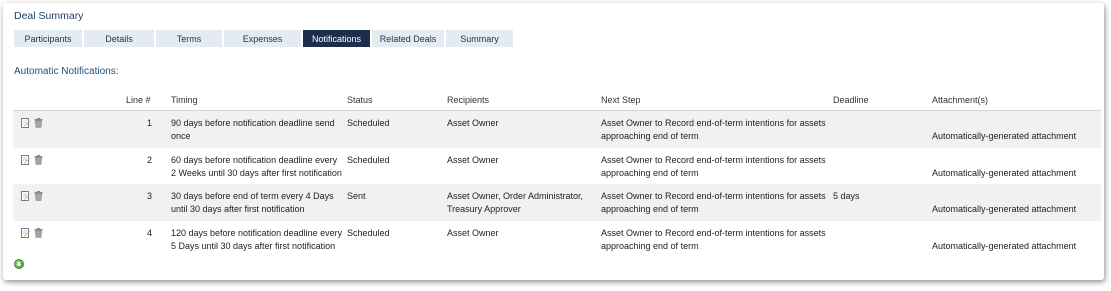 Image resolution: width=1111 pixels, height=291 pixels. Describe the element at coordinates (846, 196) in the screenshot. I see `cell-deadline: 5 days` at that location.